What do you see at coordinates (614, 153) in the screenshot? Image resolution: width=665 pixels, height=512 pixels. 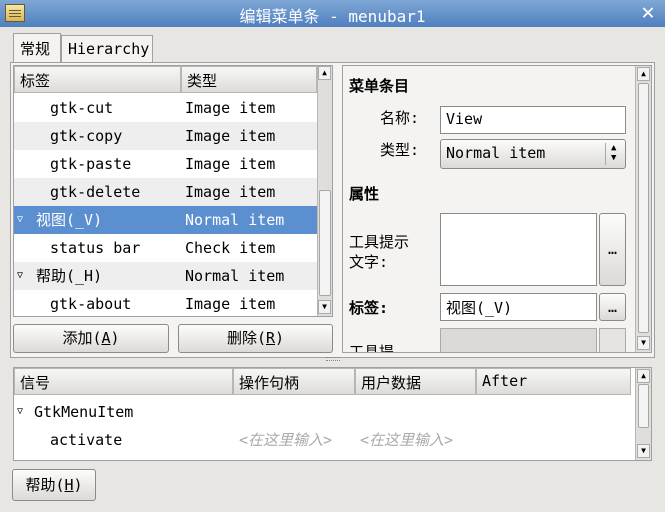 I see `combo-arrows-icon: ▲ ▼` at bounding box center [614, 153].